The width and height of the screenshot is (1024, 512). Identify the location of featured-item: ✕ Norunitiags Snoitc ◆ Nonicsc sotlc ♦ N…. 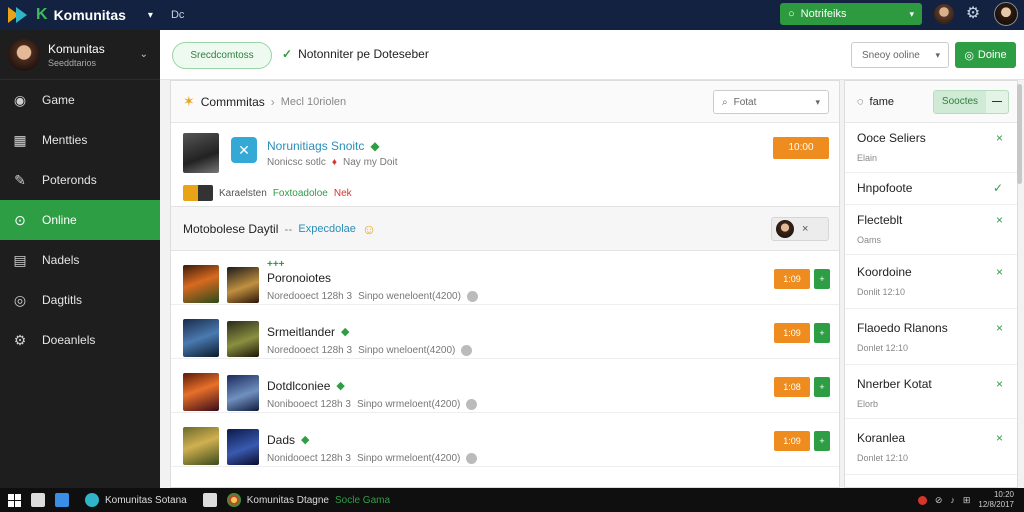
(505, 165).